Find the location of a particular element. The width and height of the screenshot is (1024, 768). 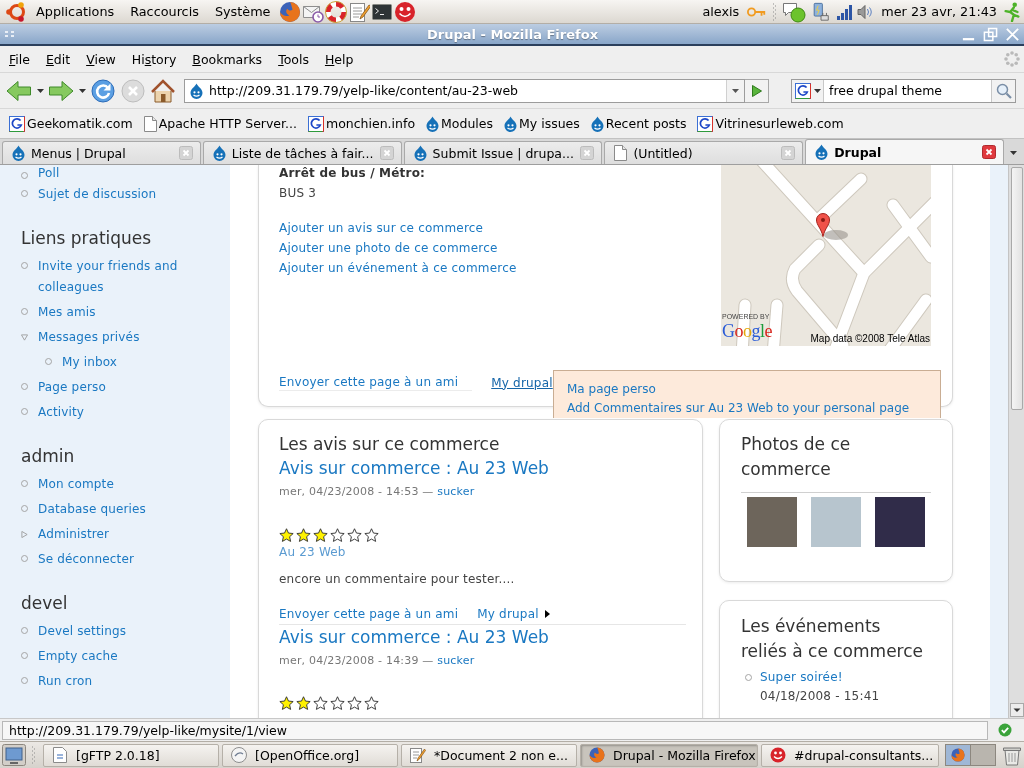

sidebar-link: Run cron is located at coordinates (65, 681).